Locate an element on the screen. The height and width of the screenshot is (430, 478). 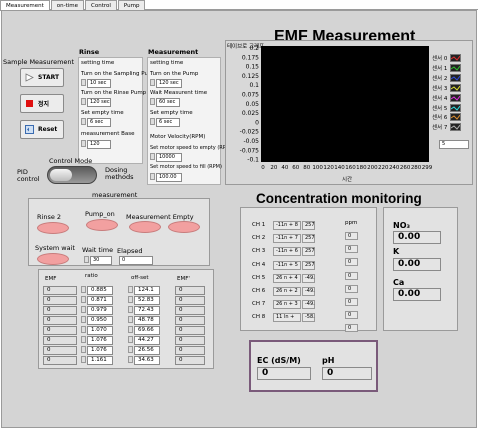
y-tick-label: 0.175 is located at coordinates (250, 57).